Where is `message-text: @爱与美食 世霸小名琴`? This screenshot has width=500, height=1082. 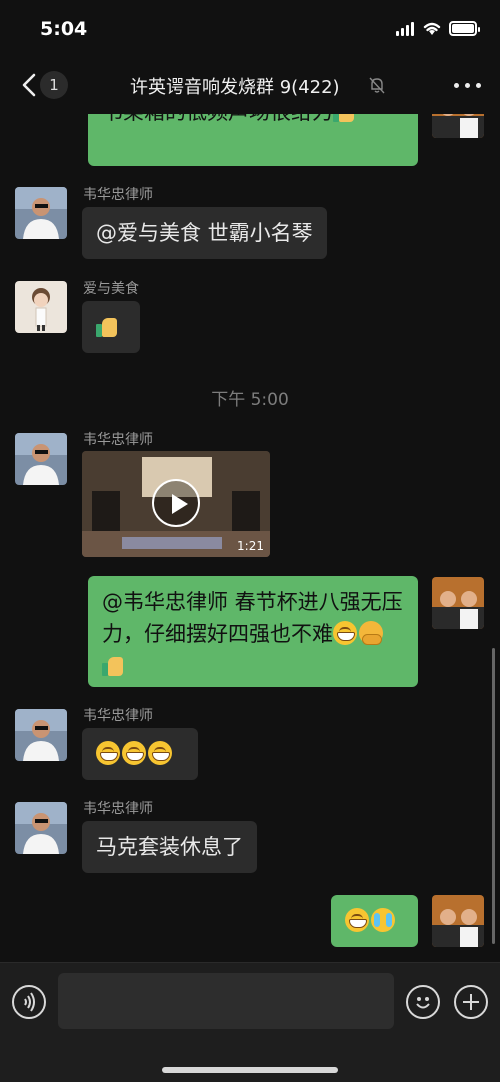
message-text: @爱与美食 世霸小名琴 is located at coordinates (204, 233).